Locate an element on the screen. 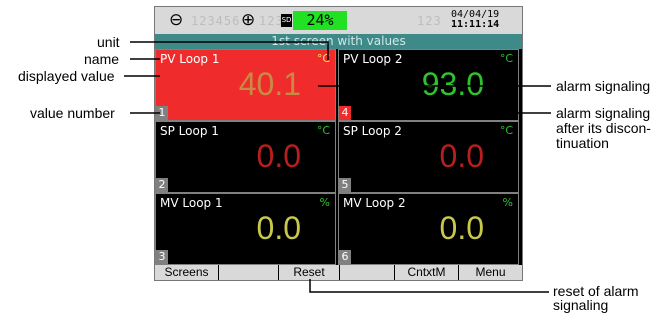 Image resolution: width=669 pixels, height=313 pixels. reset-annotation-2: signaling is located at coordinates (581, 305).